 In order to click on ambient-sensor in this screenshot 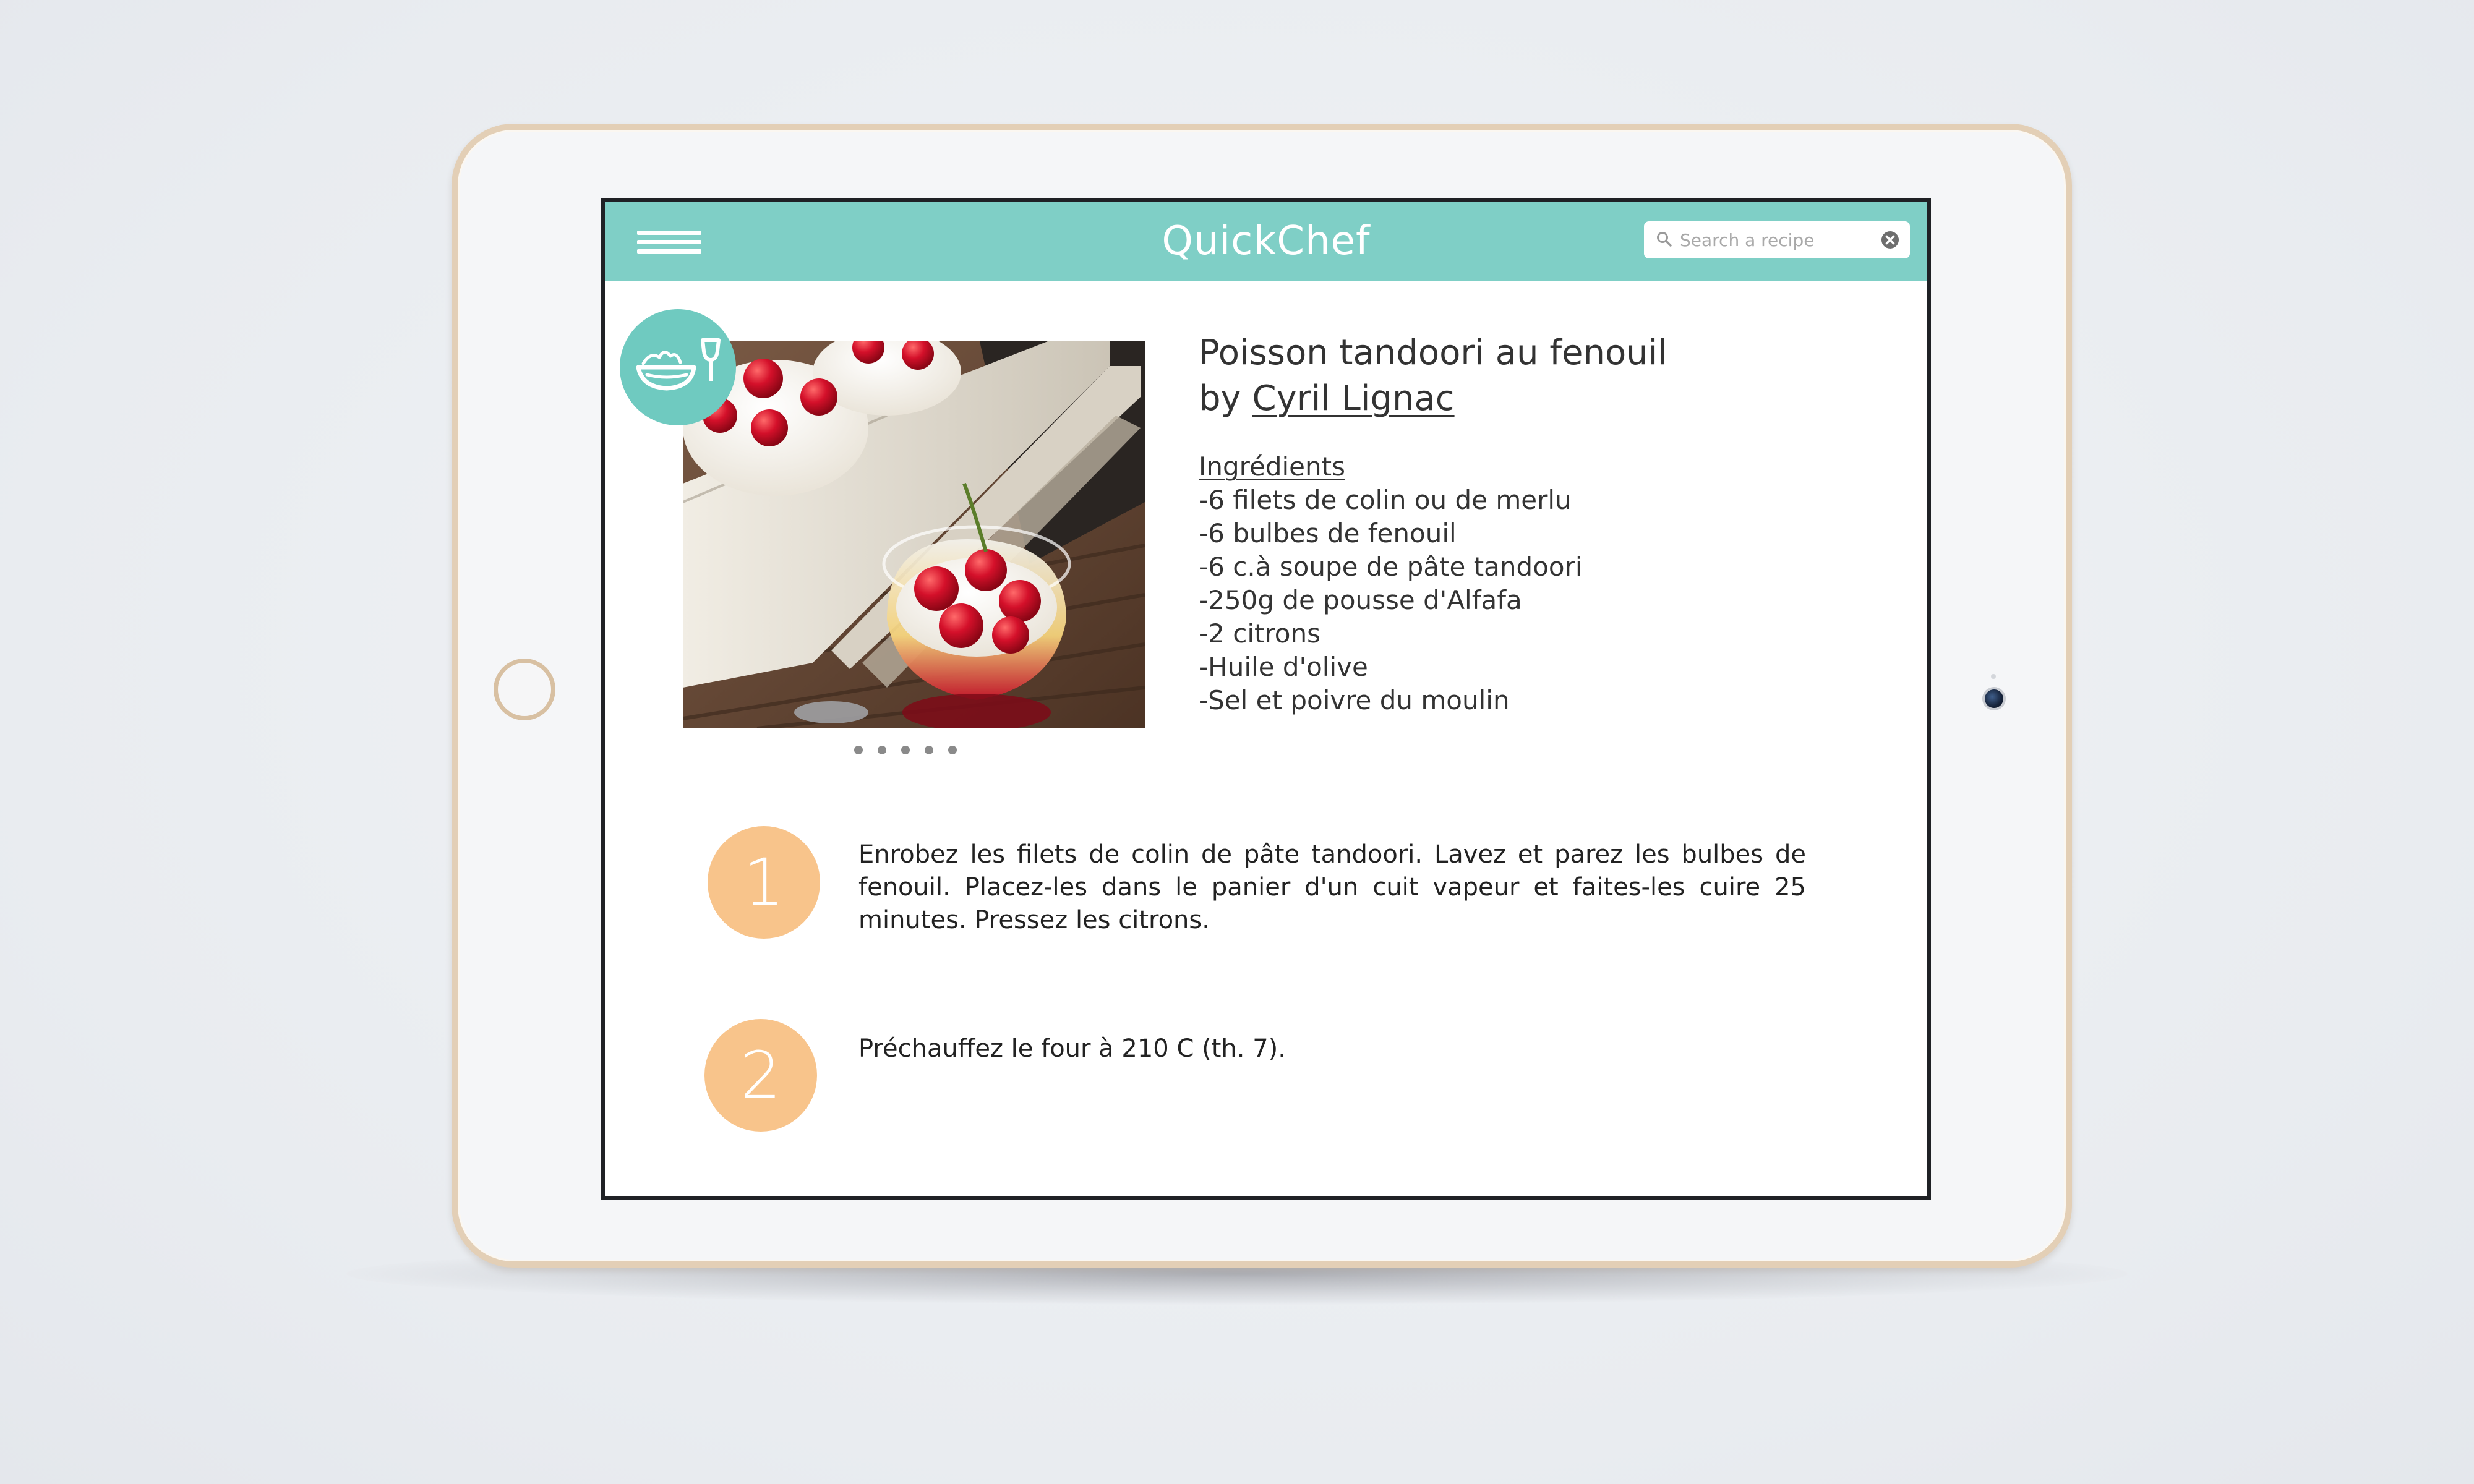, I will do `click(1994, 676)`.